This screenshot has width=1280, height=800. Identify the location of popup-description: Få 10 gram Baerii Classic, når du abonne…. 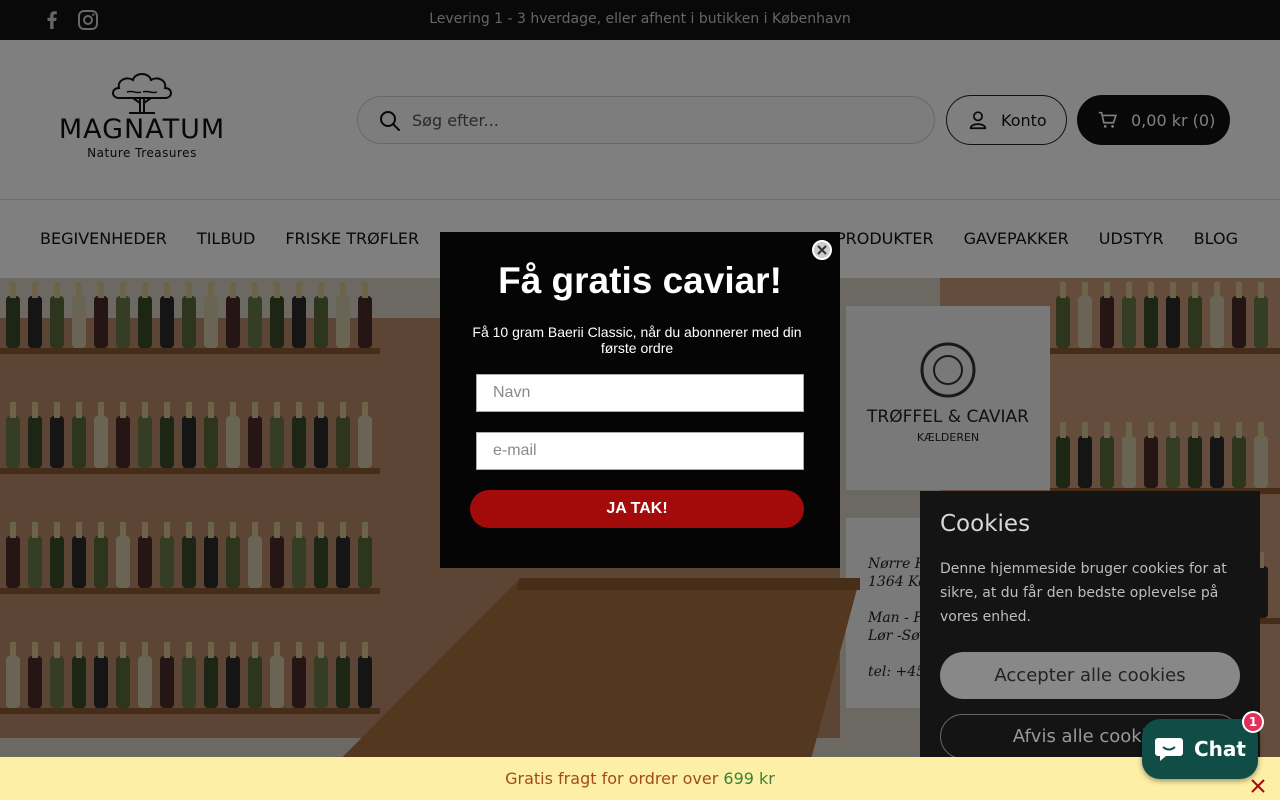
(637, 340).